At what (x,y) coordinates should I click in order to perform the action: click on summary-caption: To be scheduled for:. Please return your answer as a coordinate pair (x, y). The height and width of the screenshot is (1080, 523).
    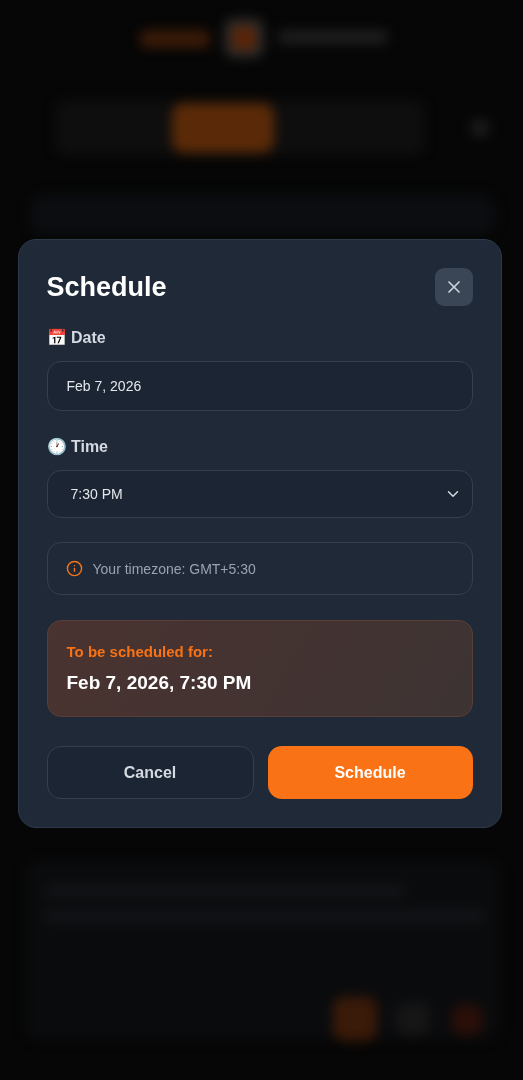
    Looking at the image, I should click on (140, 651).